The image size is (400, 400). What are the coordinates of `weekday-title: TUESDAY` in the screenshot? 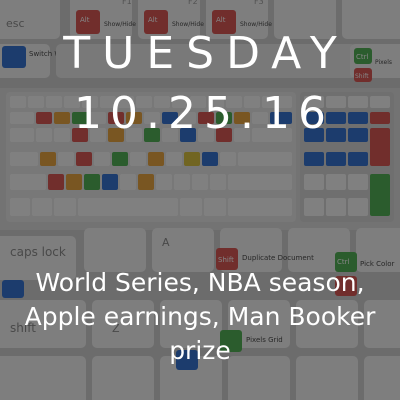 It's located at (206, 53).